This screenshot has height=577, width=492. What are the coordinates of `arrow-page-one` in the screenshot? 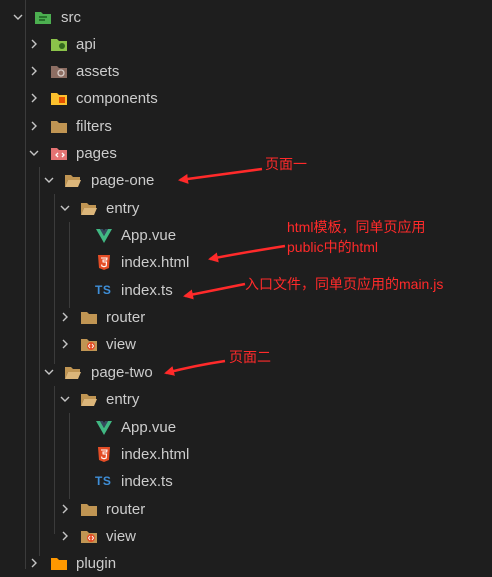 It's located at (220, 175).